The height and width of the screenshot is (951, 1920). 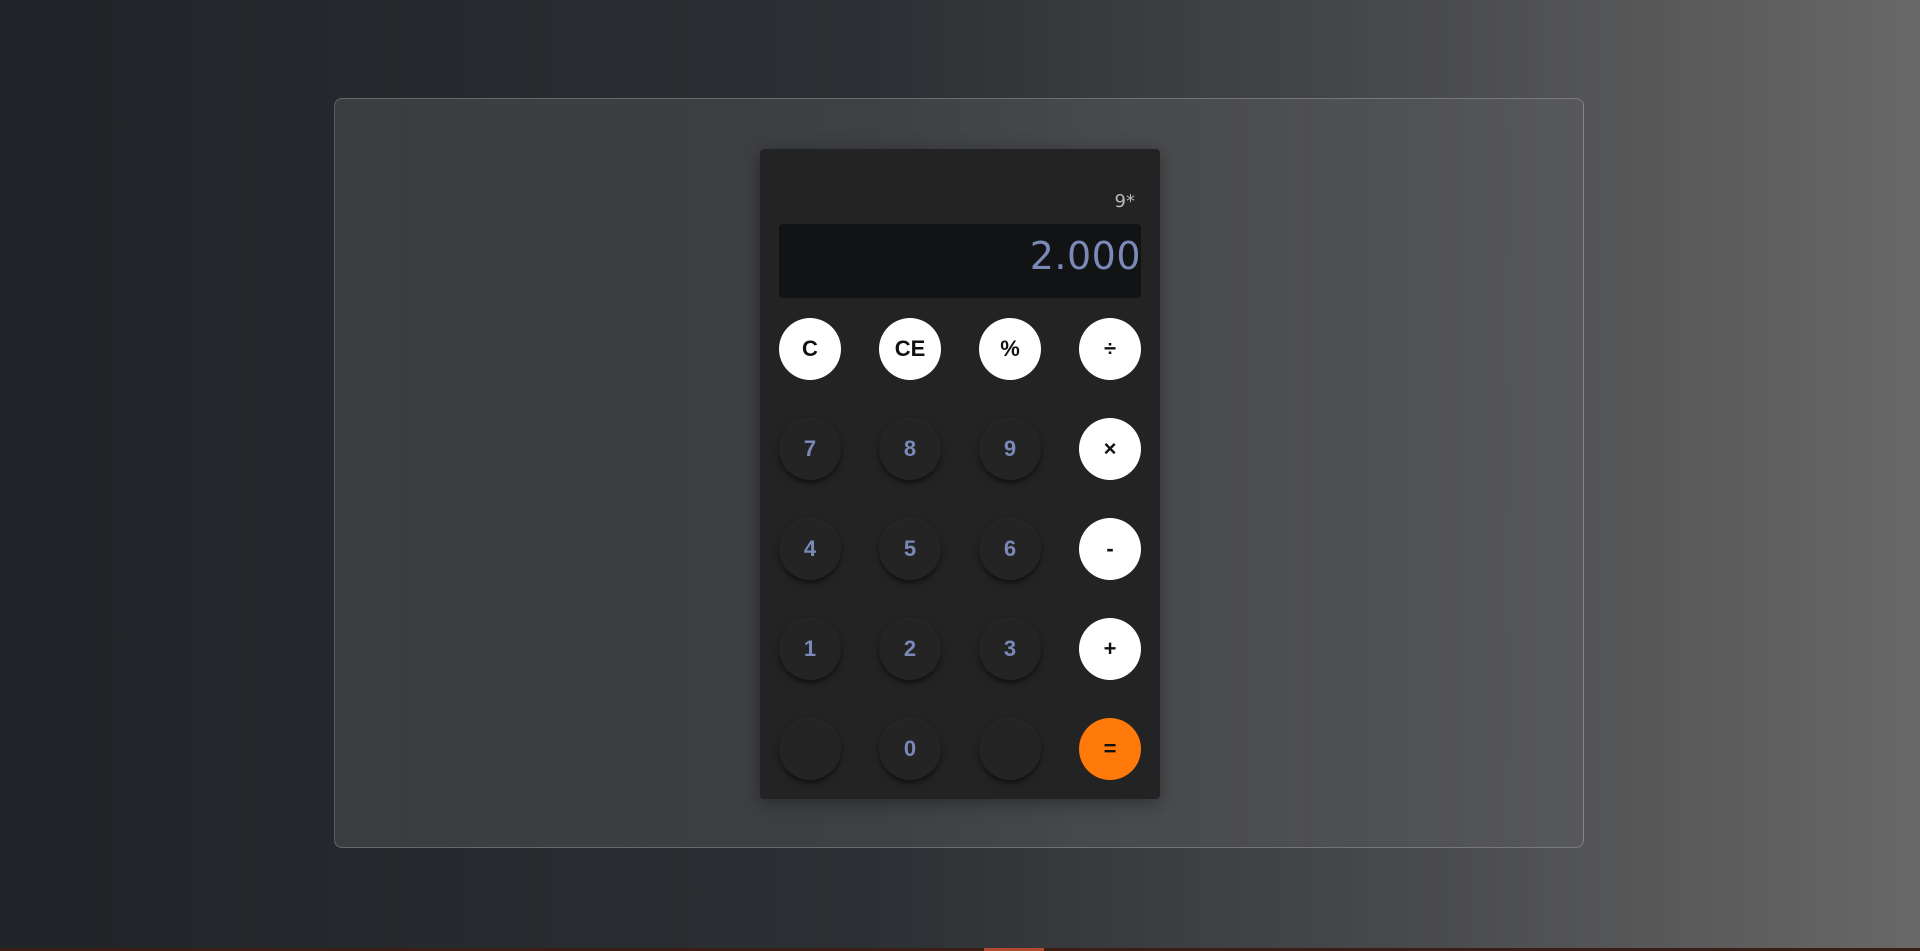 I want to click on digit-2-button: 2, so click(x=910, y=649).